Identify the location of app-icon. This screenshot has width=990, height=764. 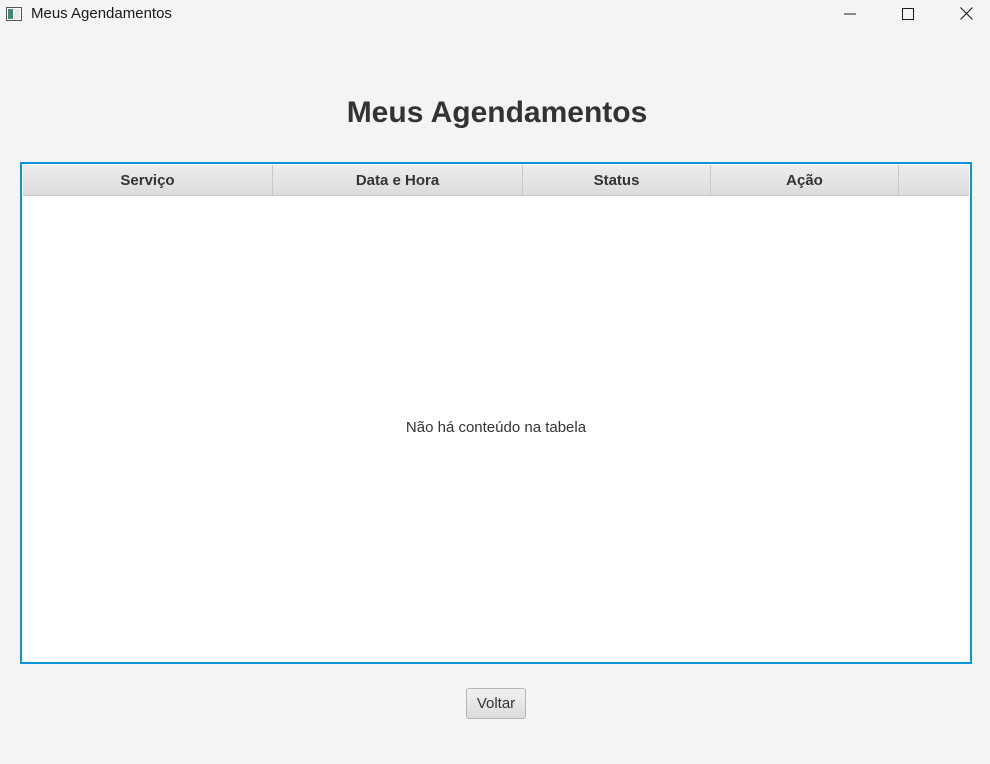
(14, 13).